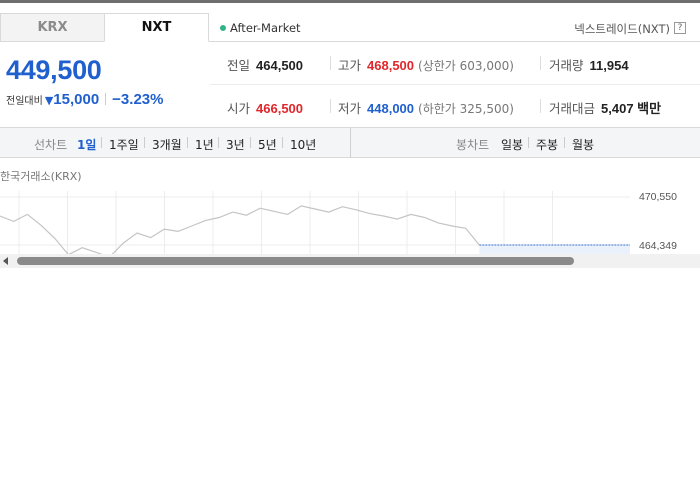  Describe the element at coordinates (350, 65) in the screenshot. I see `stat-label: 고가` at that location.